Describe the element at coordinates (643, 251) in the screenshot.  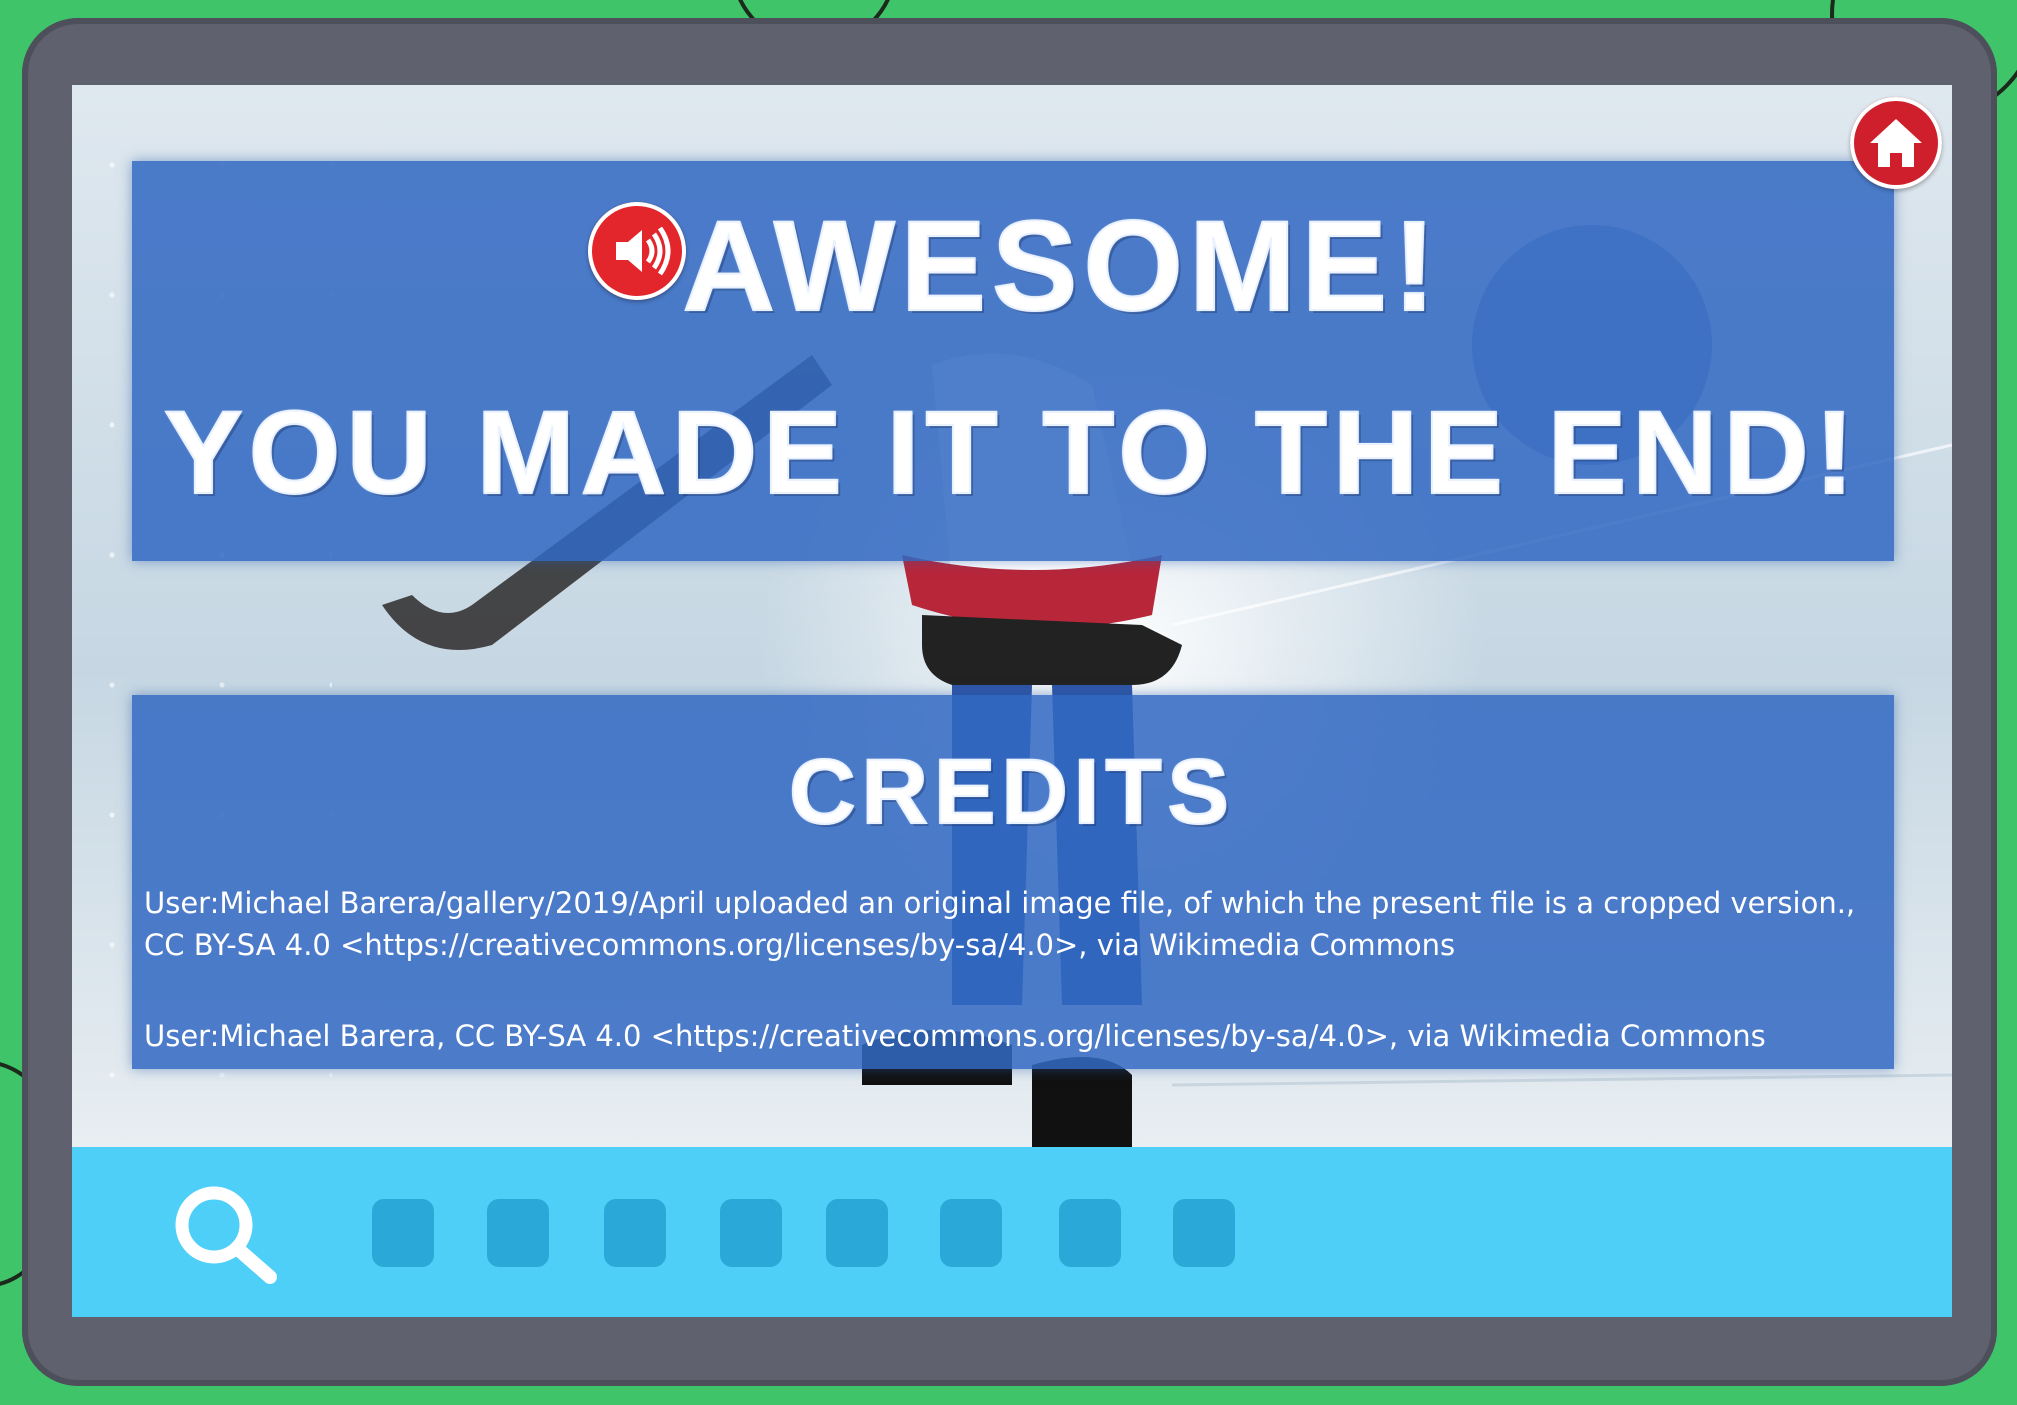
I see `speaker-icon` at that location.